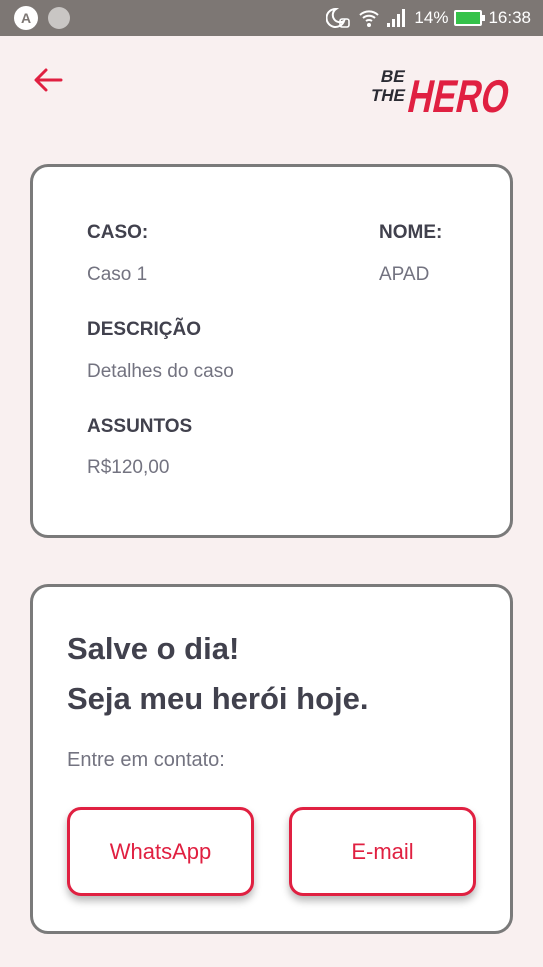  Describe the element at coordinates (160, 371) in the screenshot. I see `description-value: Detalhes do caso` at that location.